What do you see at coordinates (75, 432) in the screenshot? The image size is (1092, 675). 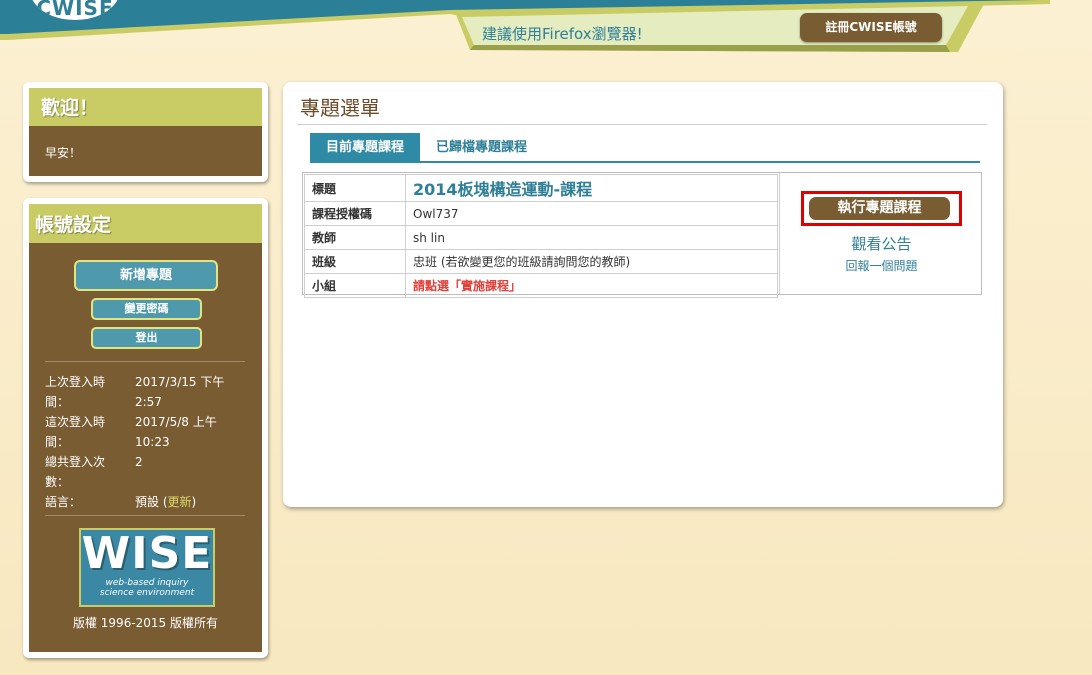 I see `this-login-label: 這次登入時間：` at bounding box center [75, 432].